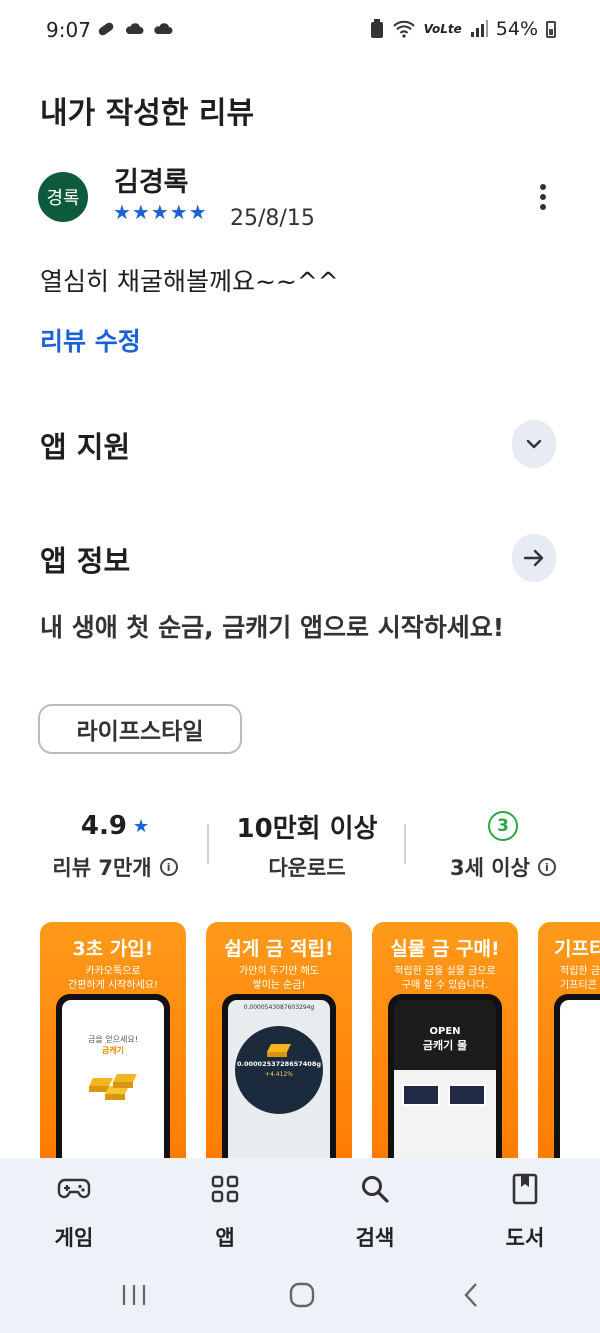 The height and width of the screenshot is (1333, 600). I want to click on screen-text: 금캐기 몰, so click(445, 1045).